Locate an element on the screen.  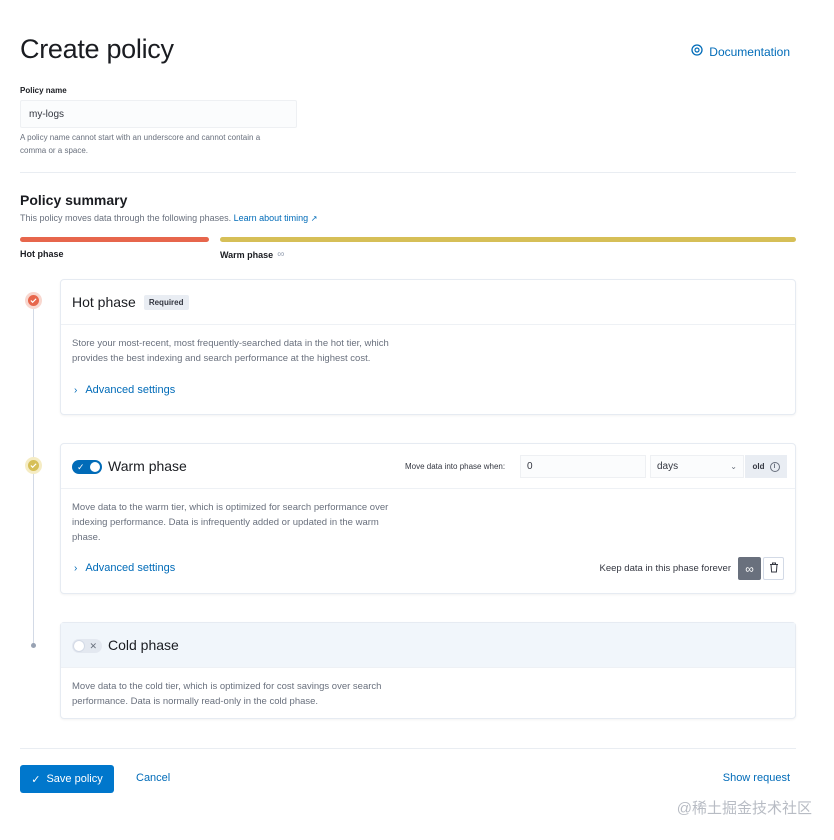
trash-icon is located at coordinates (774, 569).